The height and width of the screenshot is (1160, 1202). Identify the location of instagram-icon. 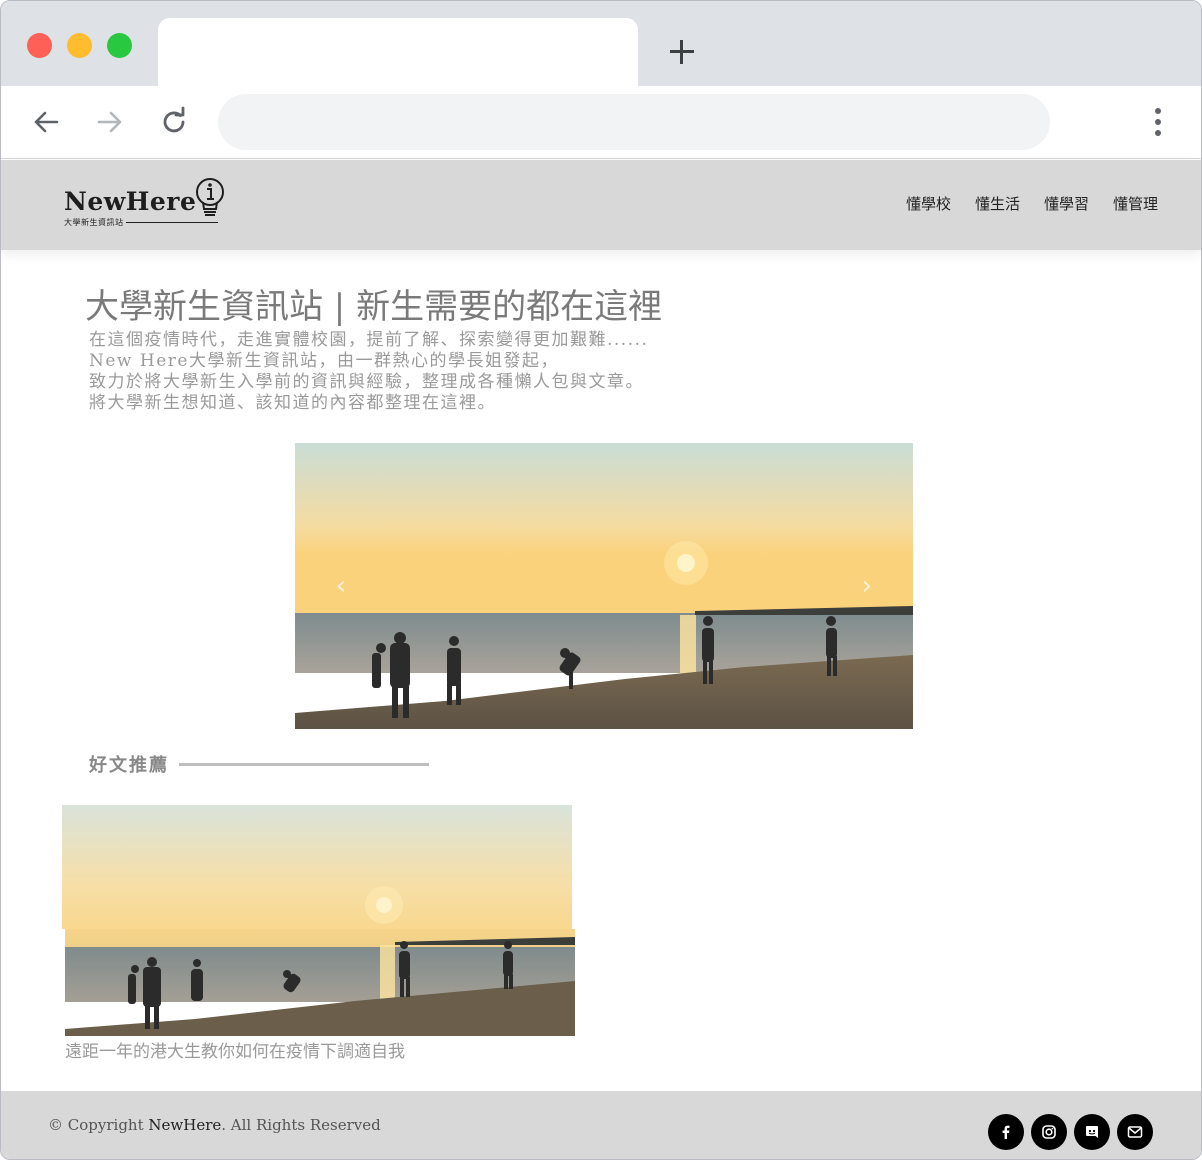
(1049, 1132).